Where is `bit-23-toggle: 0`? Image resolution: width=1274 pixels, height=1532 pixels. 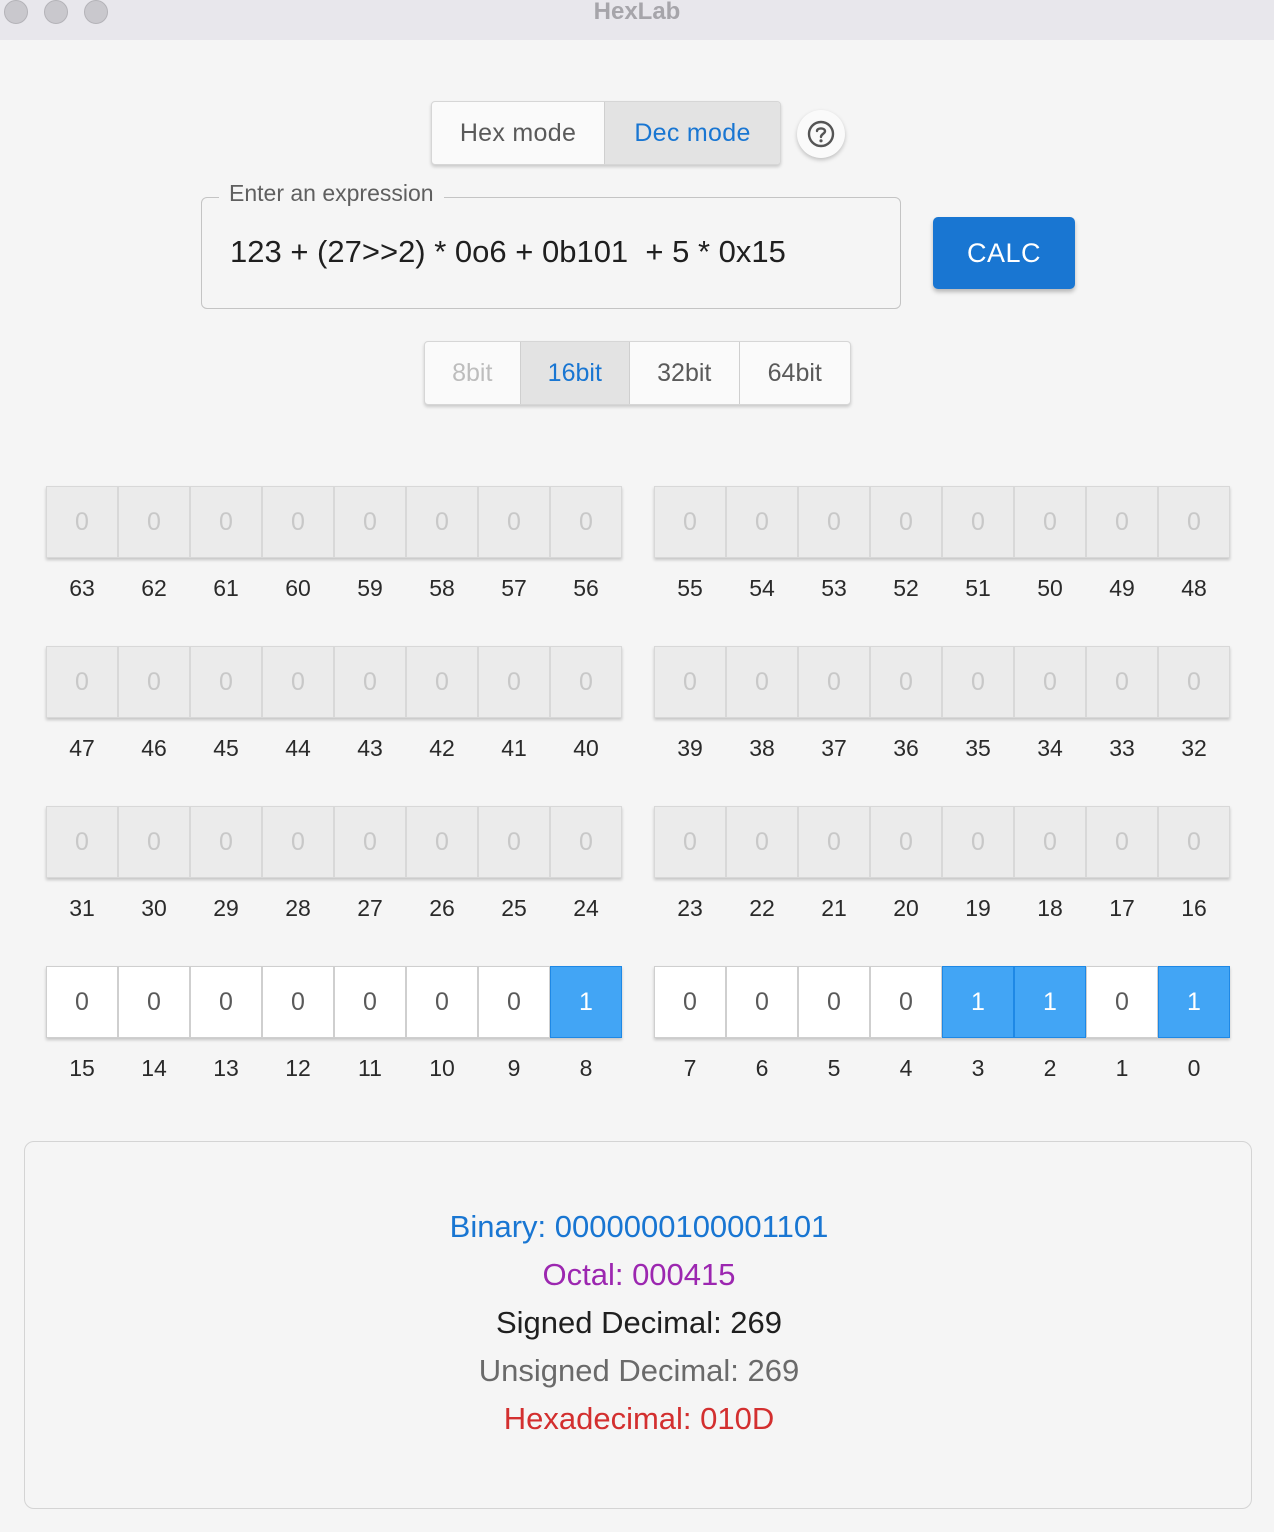 bit-23-toggle: 0 is located at coordinates (690, 842).